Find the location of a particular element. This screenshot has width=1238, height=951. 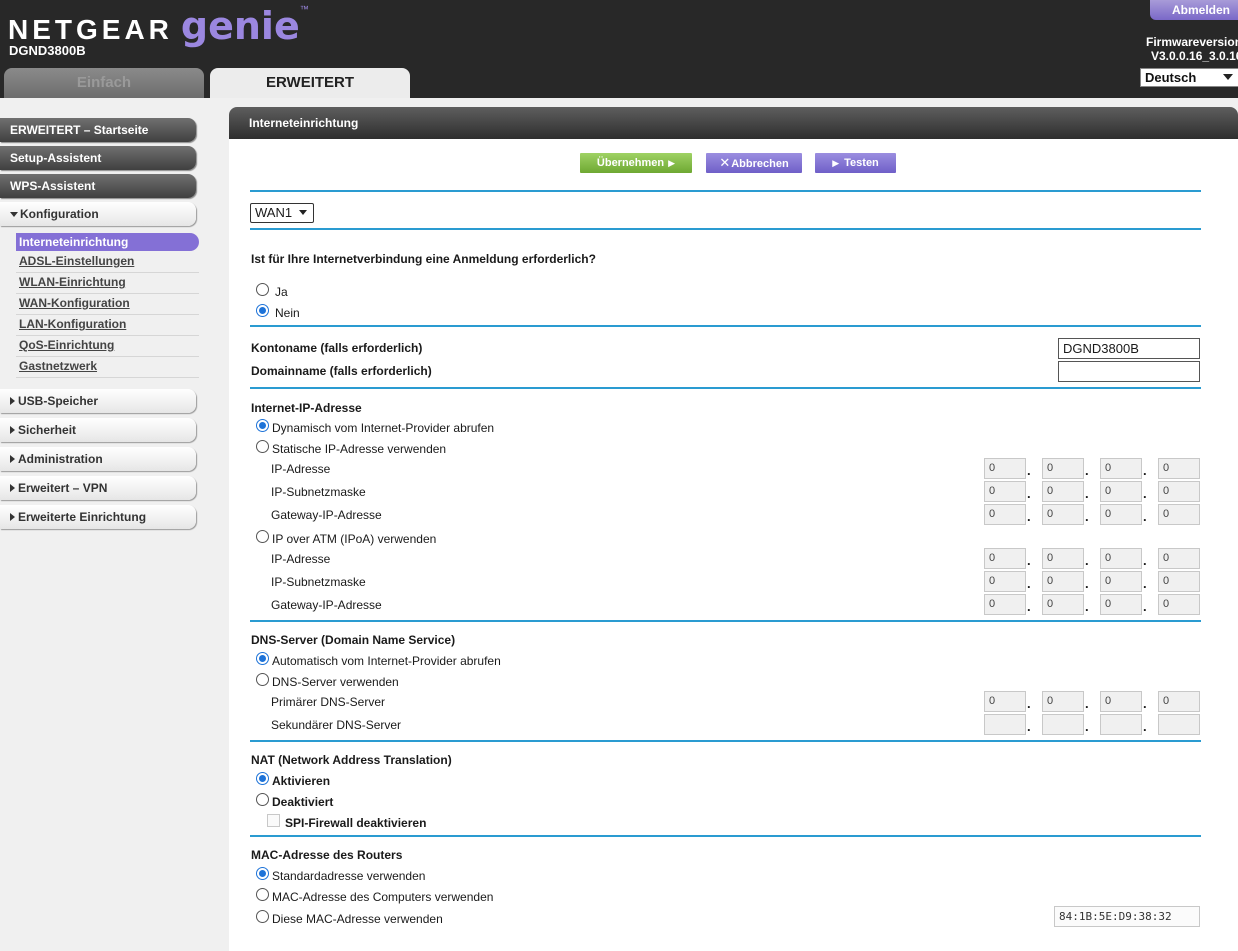

sidebar-subitem-internet-setup: Interneteinrichtung is located at coordinates (107, 242).